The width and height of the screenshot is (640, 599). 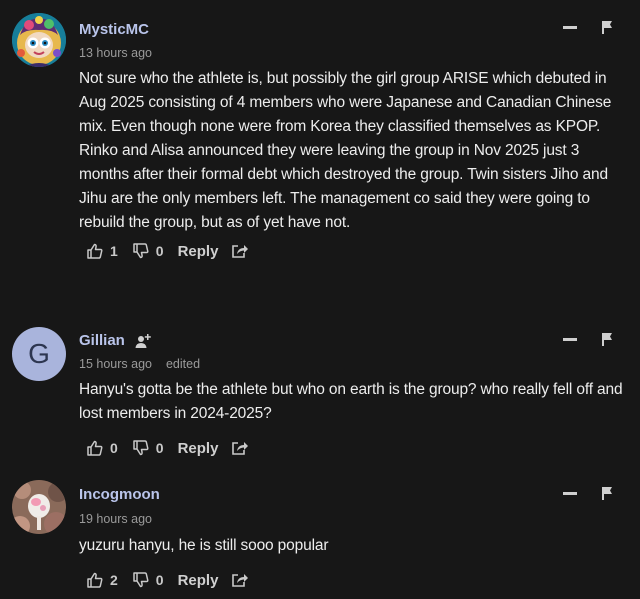 What do you see at coordinates (102, 340) in the screenshot?
I see `username: Gillian` at bounding box center [102, 340].